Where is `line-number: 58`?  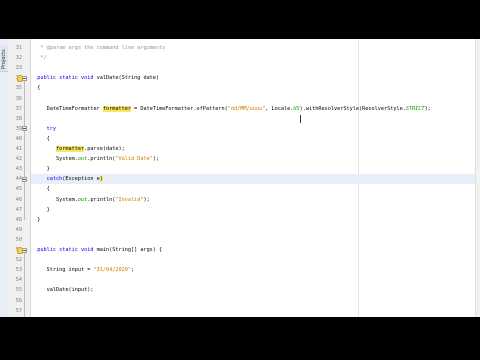 line-number: 58 is located at coordinates (15, 316).